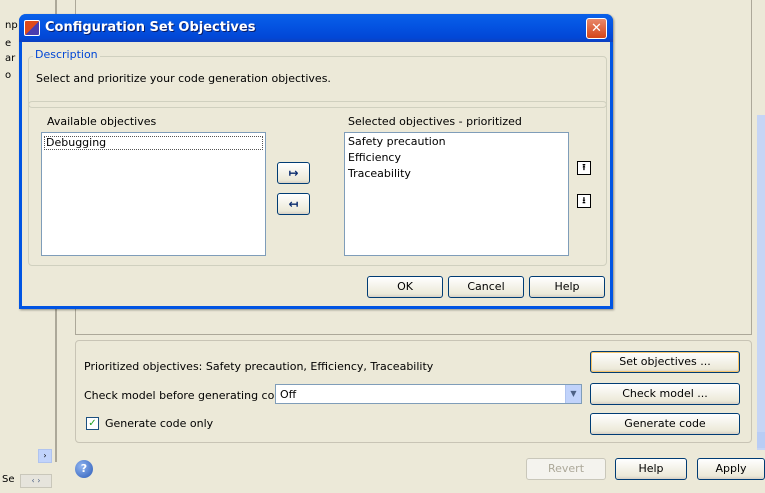 The height and width of the screenshot is (493, 765). What do you see at coordinates (731, 469) in the screenshot?
I see `apply-button: Apply` at bounding box center [731, 469].